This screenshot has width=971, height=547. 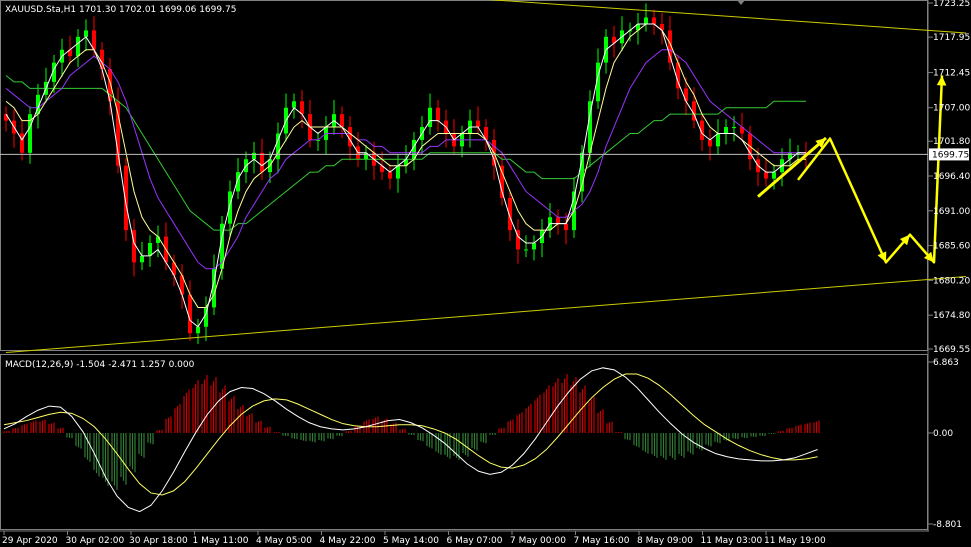 I want to click on price-tick-label: 1707.00, so click(x=951, y=109).